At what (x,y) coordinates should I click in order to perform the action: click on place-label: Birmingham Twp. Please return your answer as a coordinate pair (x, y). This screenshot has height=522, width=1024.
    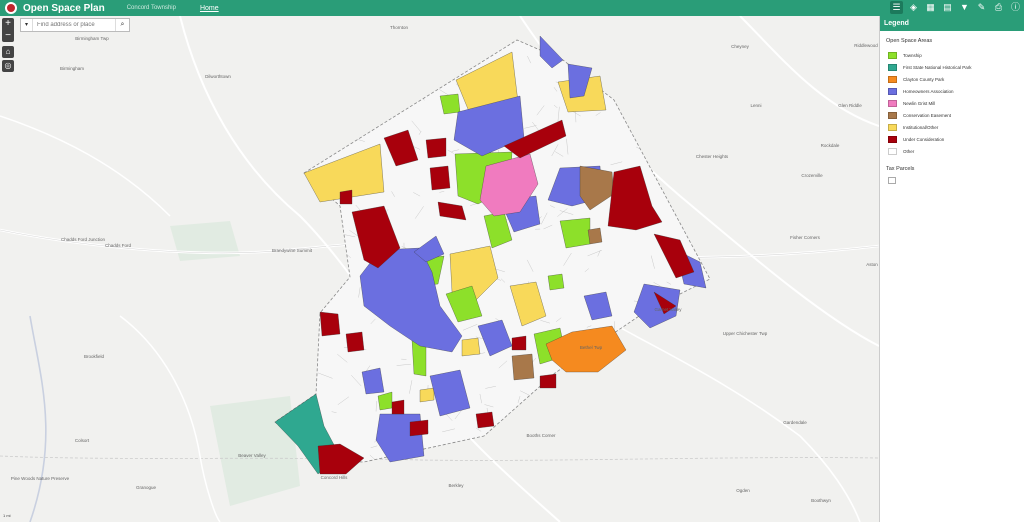
    Looking at the image, I should click on (92, 38).